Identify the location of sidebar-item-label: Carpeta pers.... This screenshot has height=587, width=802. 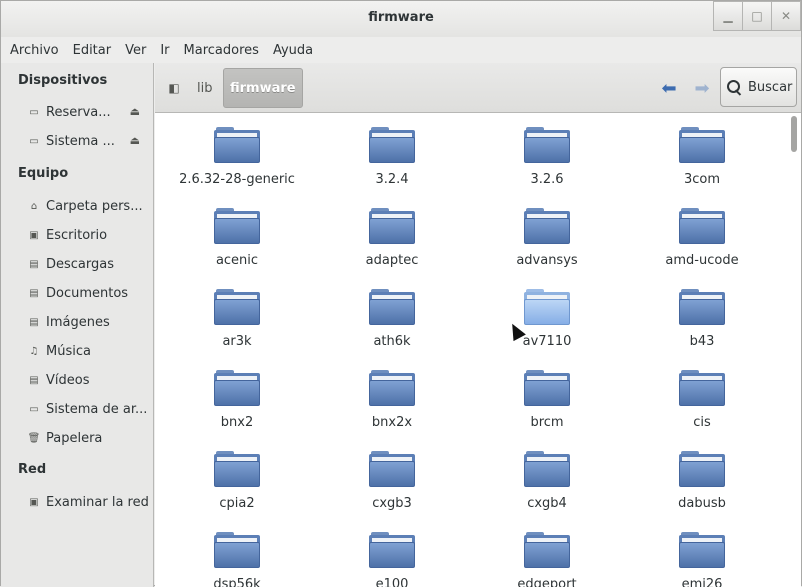
(94, 206).